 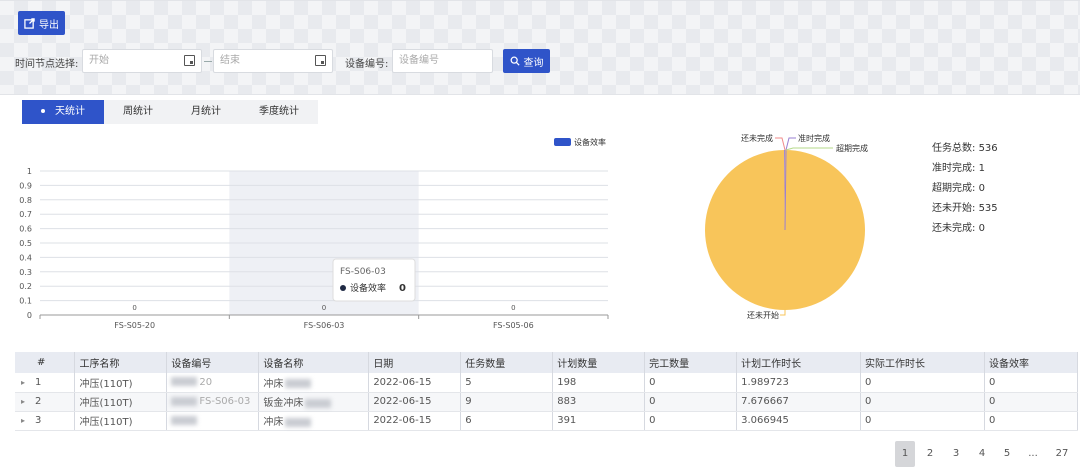 I want to click on y-tick-label: 0.2, so click(x=25, y=286).